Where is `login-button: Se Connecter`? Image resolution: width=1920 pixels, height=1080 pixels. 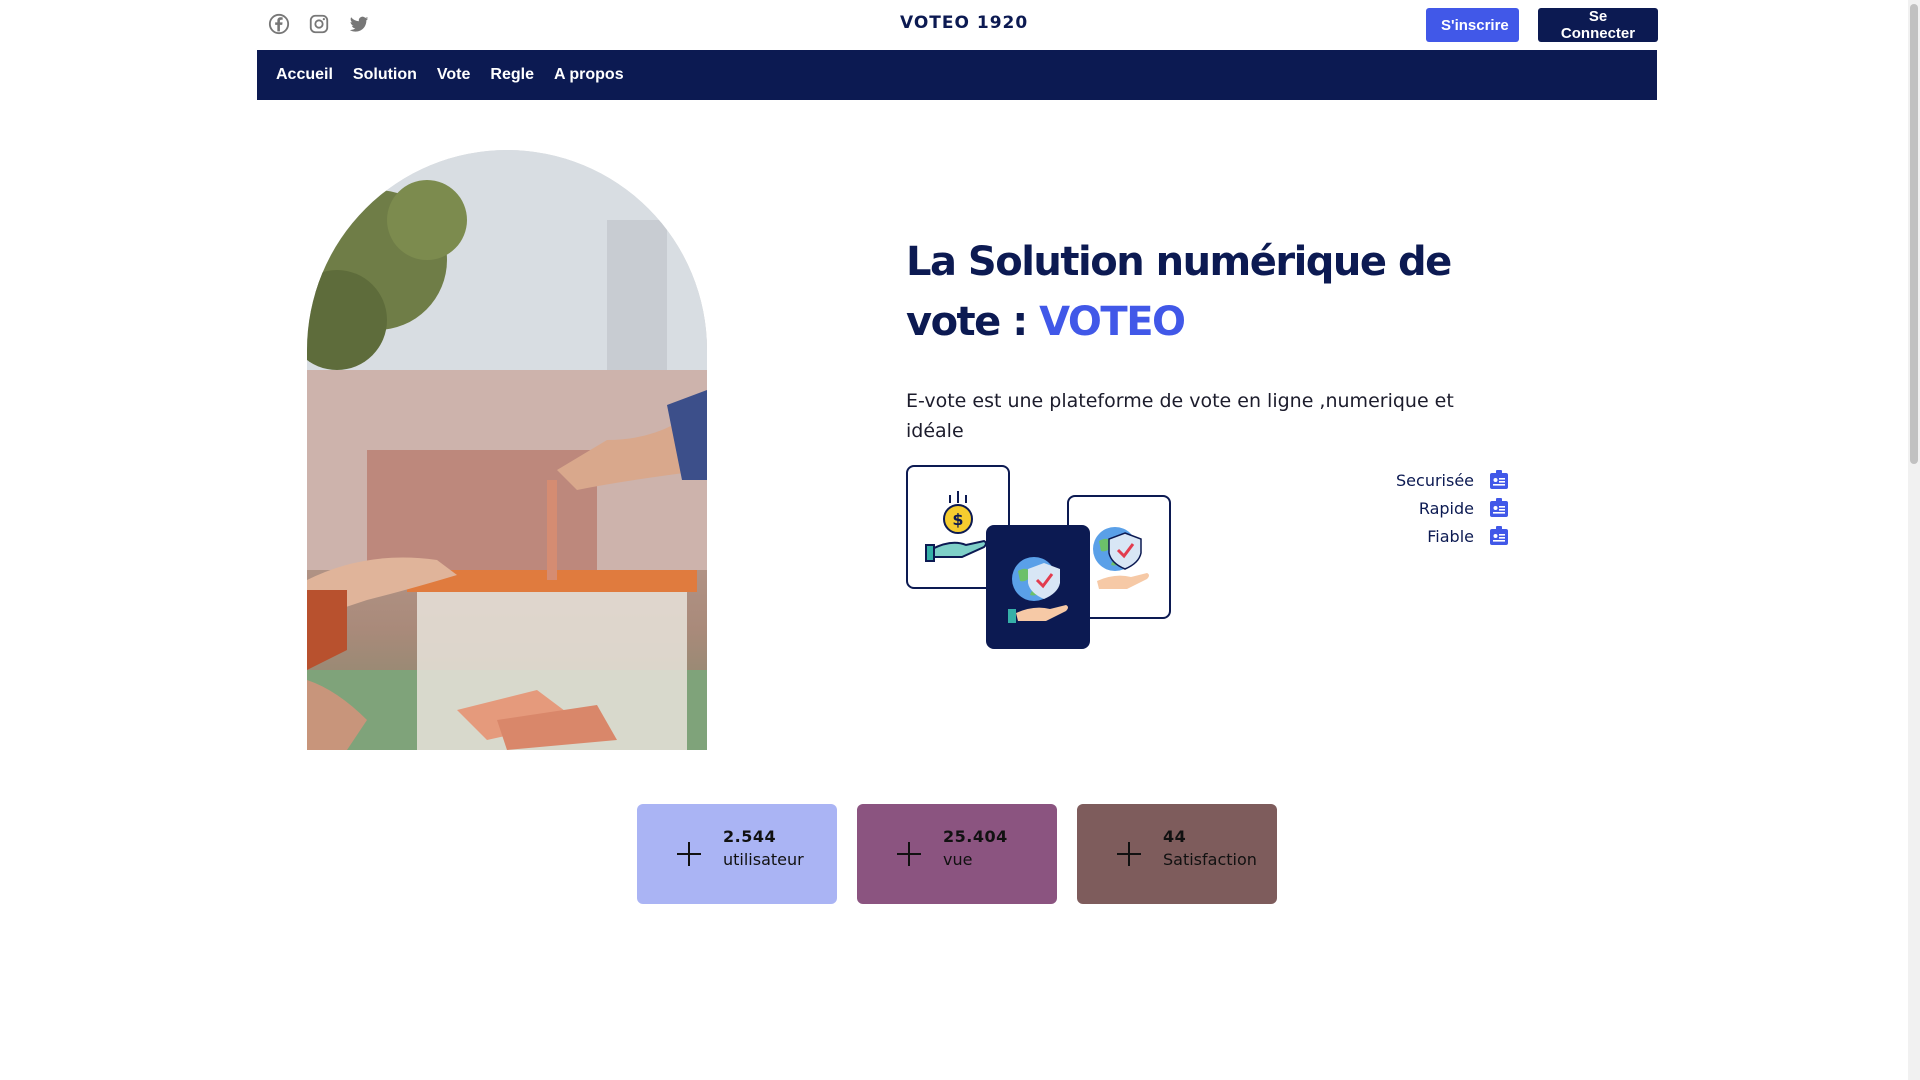
login-button: Se Connecter is located at coordinates (1598, 25).